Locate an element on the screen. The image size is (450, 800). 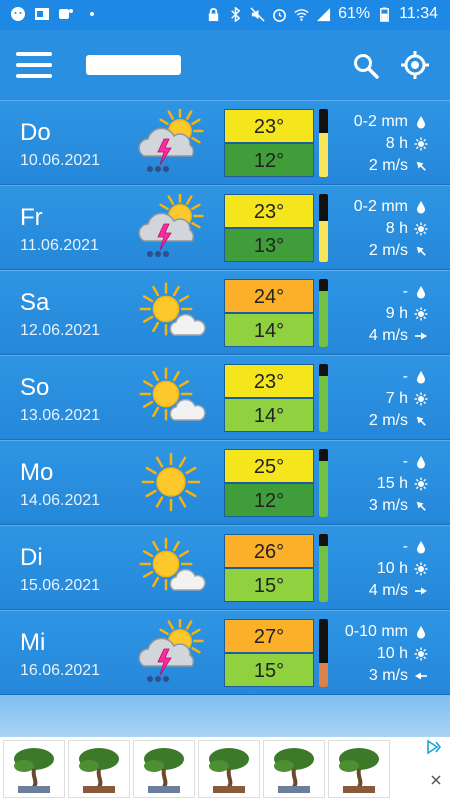
menu-button is located at coordinates (35, 66).